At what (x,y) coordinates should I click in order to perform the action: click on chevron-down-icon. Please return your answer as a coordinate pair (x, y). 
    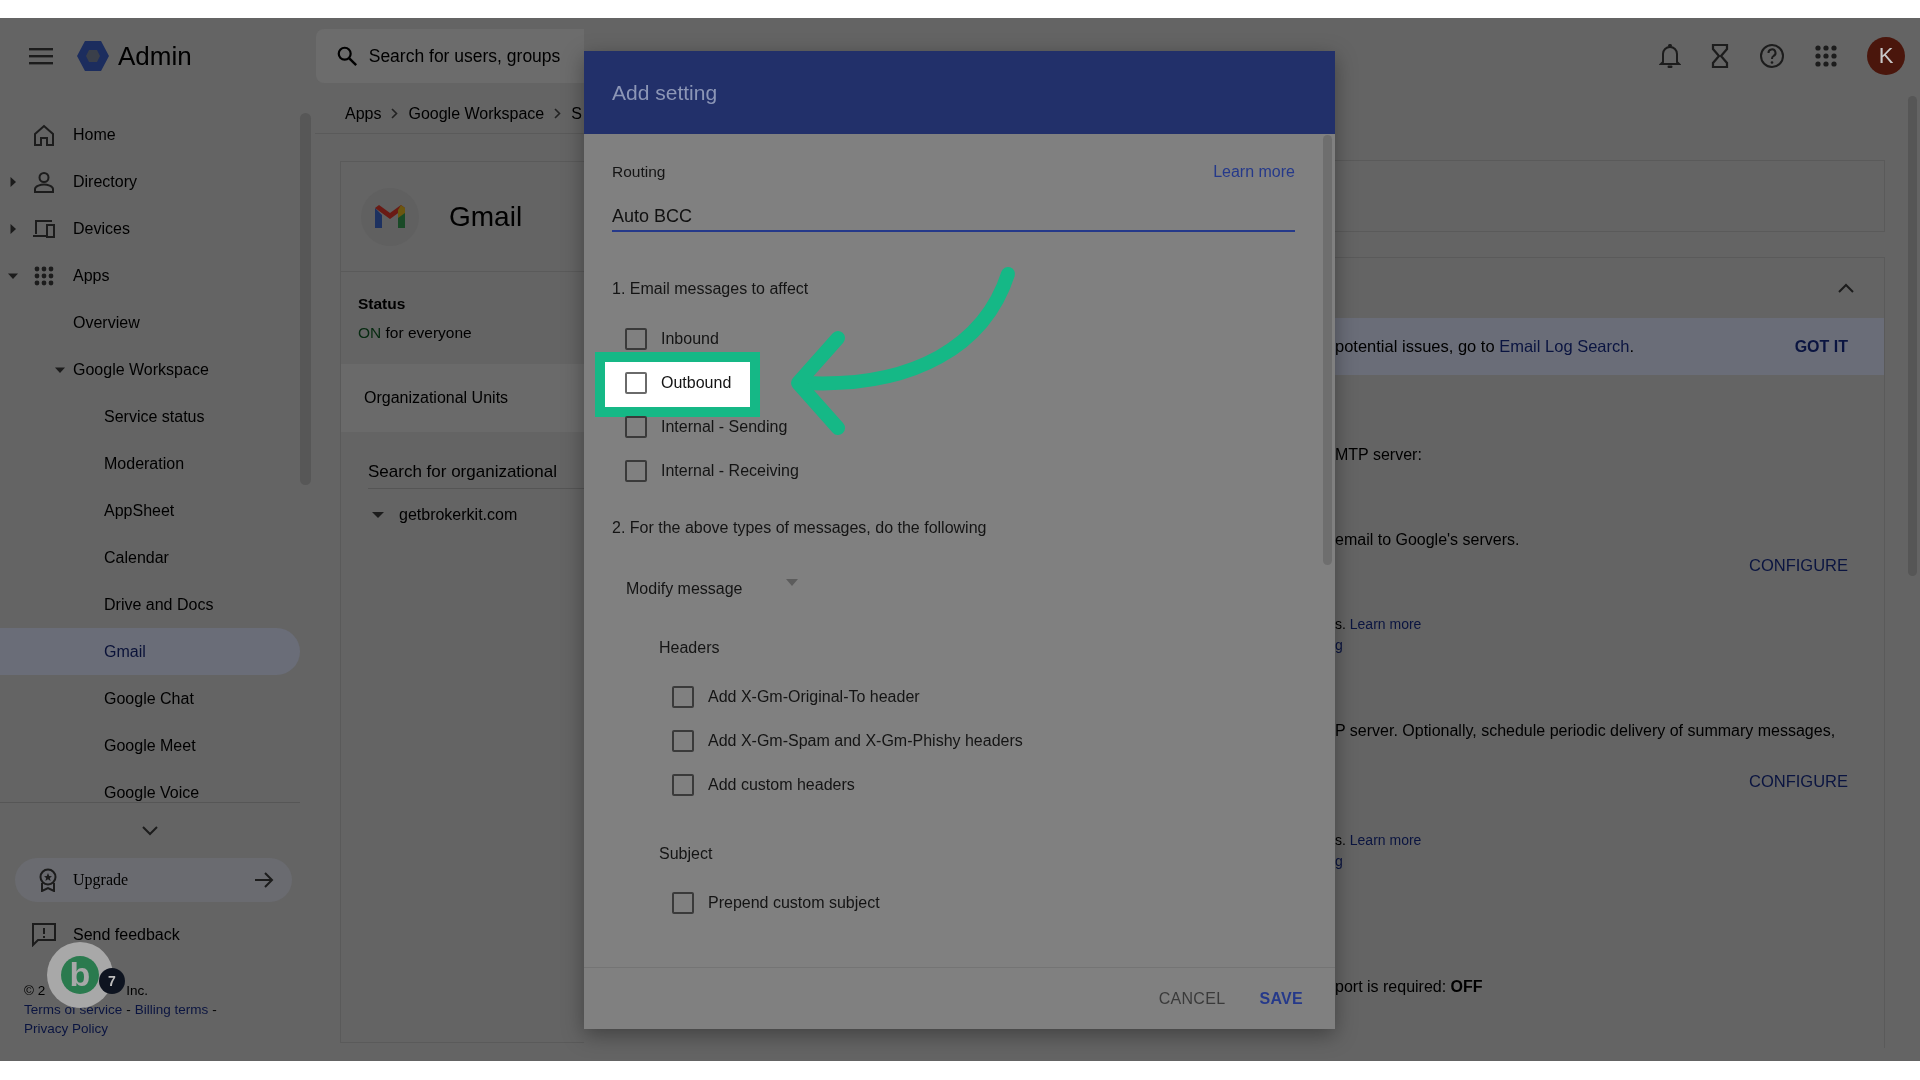
    Looking at the image, I should click on (150, 830).